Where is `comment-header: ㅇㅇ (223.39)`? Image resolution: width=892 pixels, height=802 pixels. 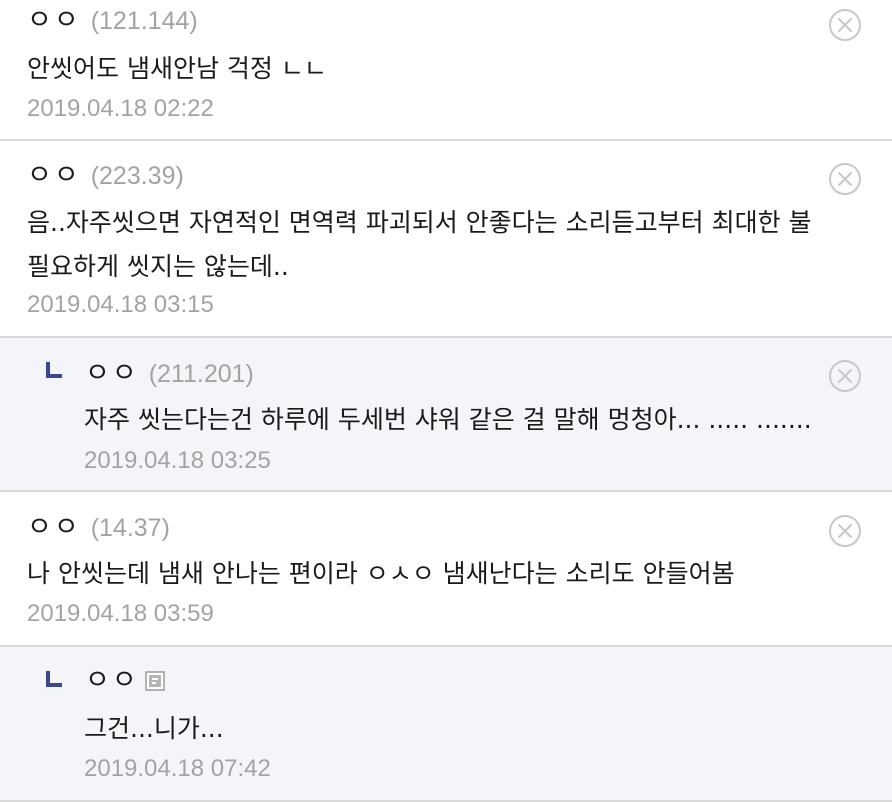
comment-header: ㅇㅇ (223.39) is located at coordinates (105, 176).